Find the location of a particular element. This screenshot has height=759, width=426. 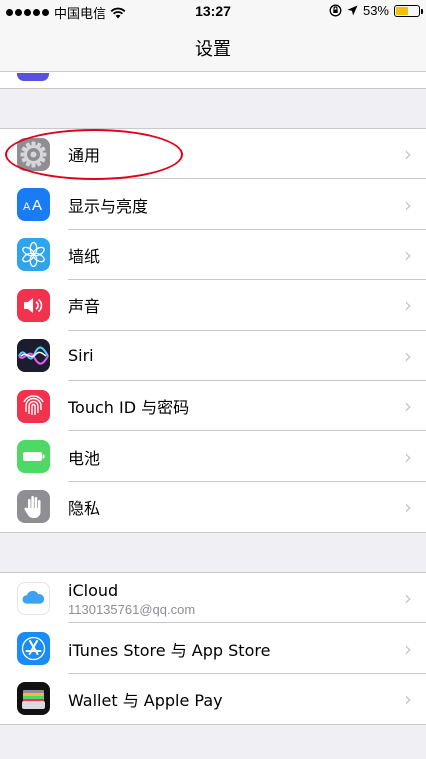

page-title: 设置 is located at coordinates (213, 49).